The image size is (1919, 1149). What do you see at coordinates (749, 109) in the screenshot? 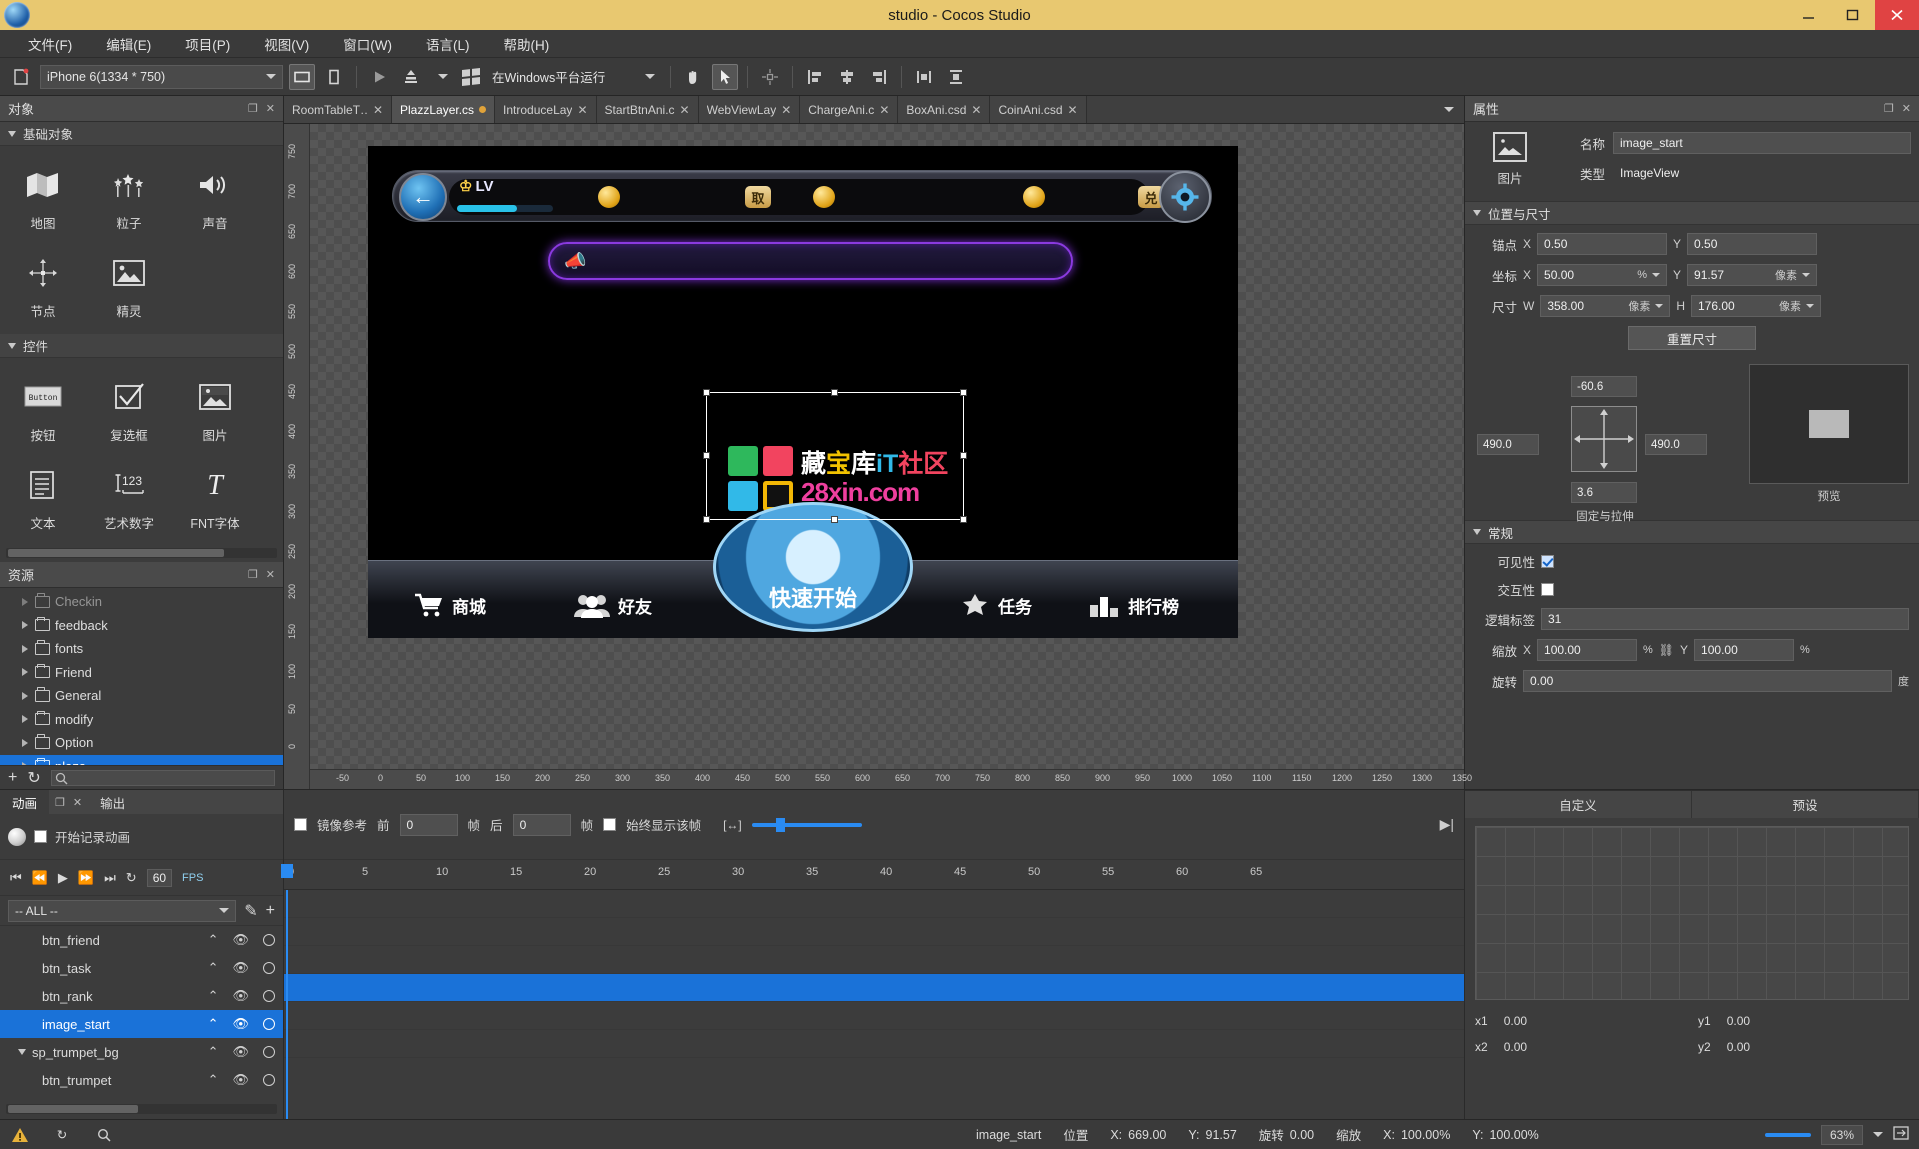
I see `tab-webviewlayer: WebViewLay ✕` at bounding box center [749, 109].